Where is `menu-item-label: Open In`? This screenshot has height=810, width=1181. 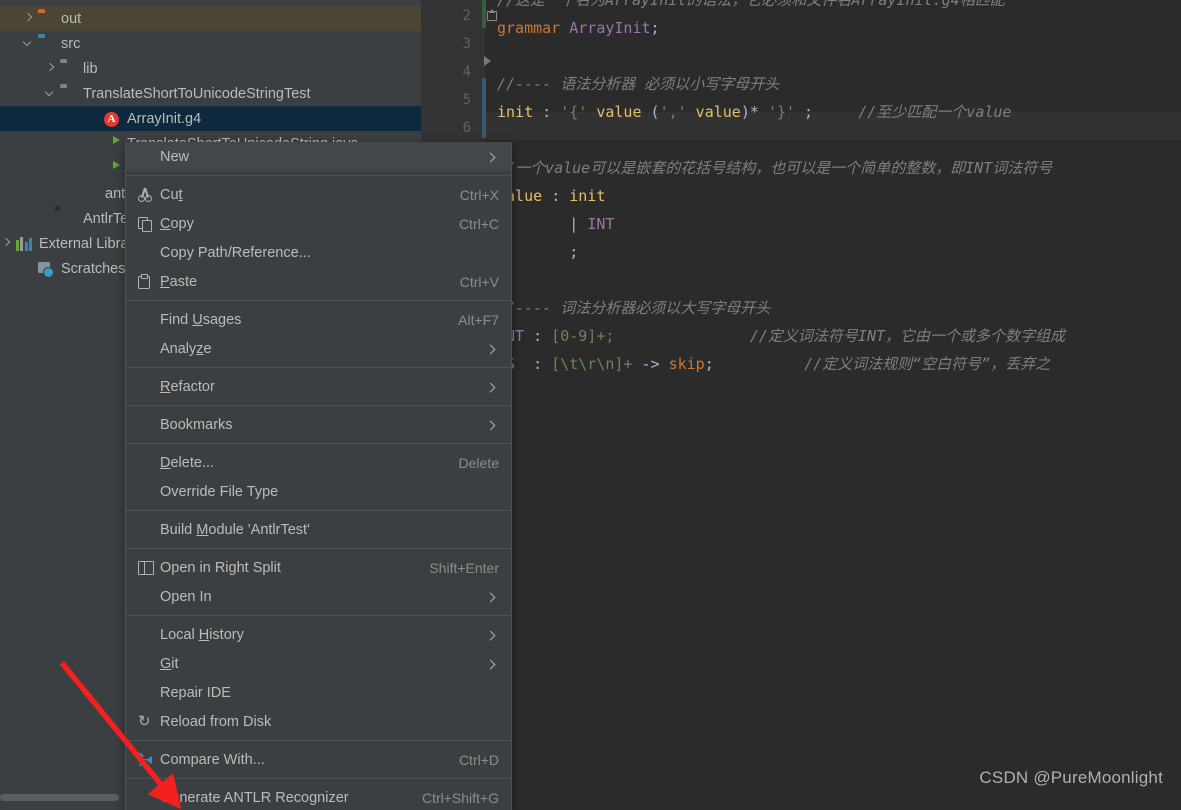
menu-item-label: Open In is located at coordinates (186, 596).